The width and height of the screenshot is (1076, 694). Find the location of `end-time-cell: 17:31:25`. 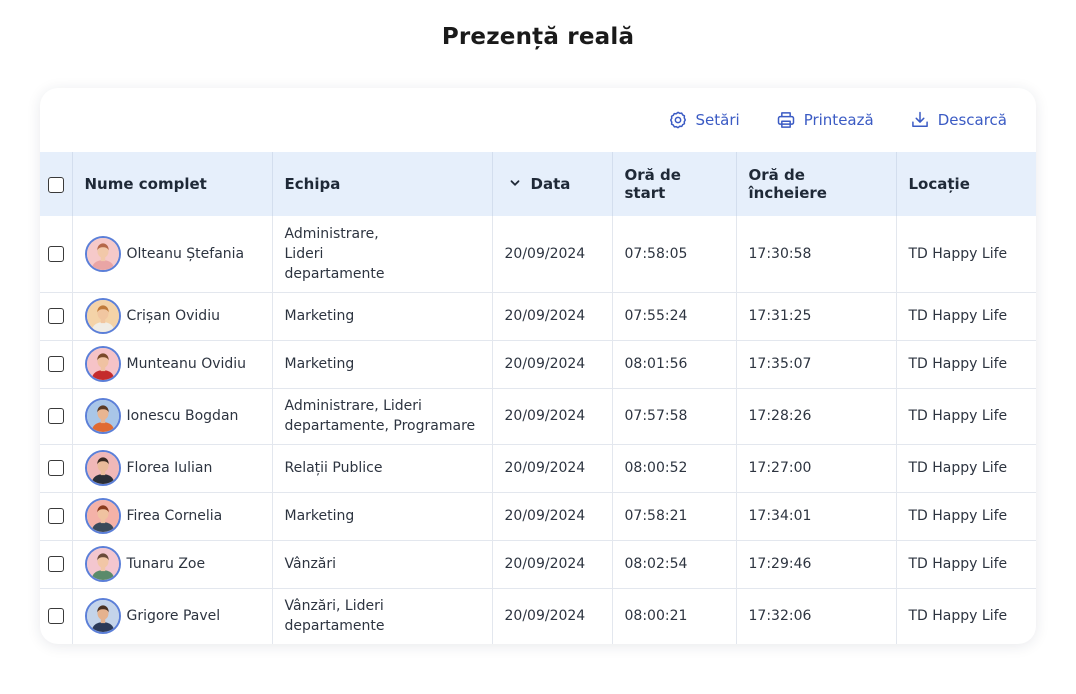

end-time-cell: 17:31:25 is located at coordinates (816, 316).